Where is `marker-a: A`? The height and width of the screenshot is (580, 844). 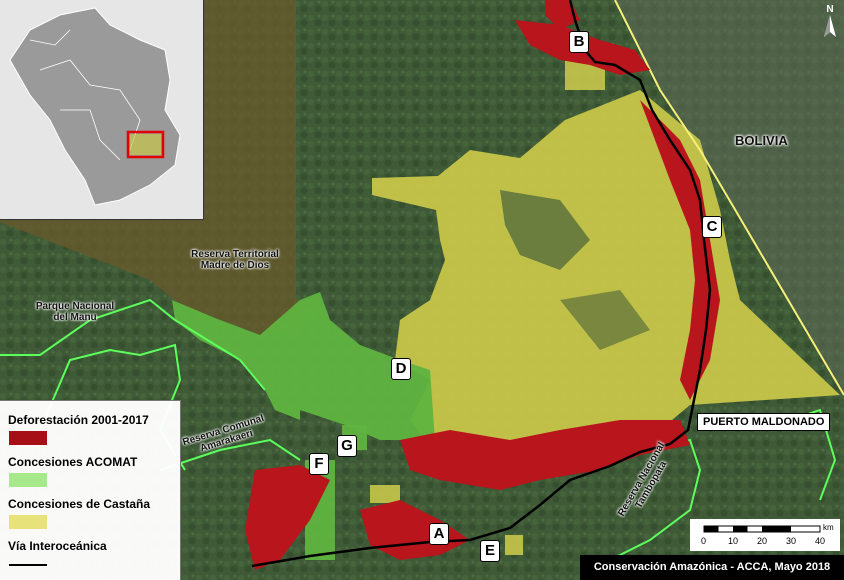
marker-a: A is located at coordinates (439, 534).